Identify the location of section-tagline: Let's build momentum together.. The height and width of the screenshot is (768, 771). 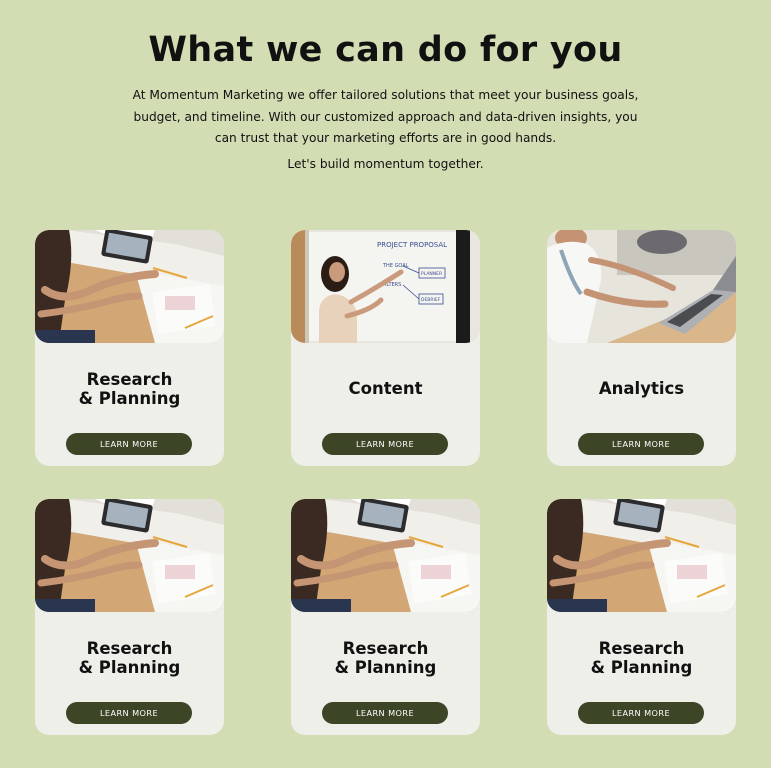
(385, 164).